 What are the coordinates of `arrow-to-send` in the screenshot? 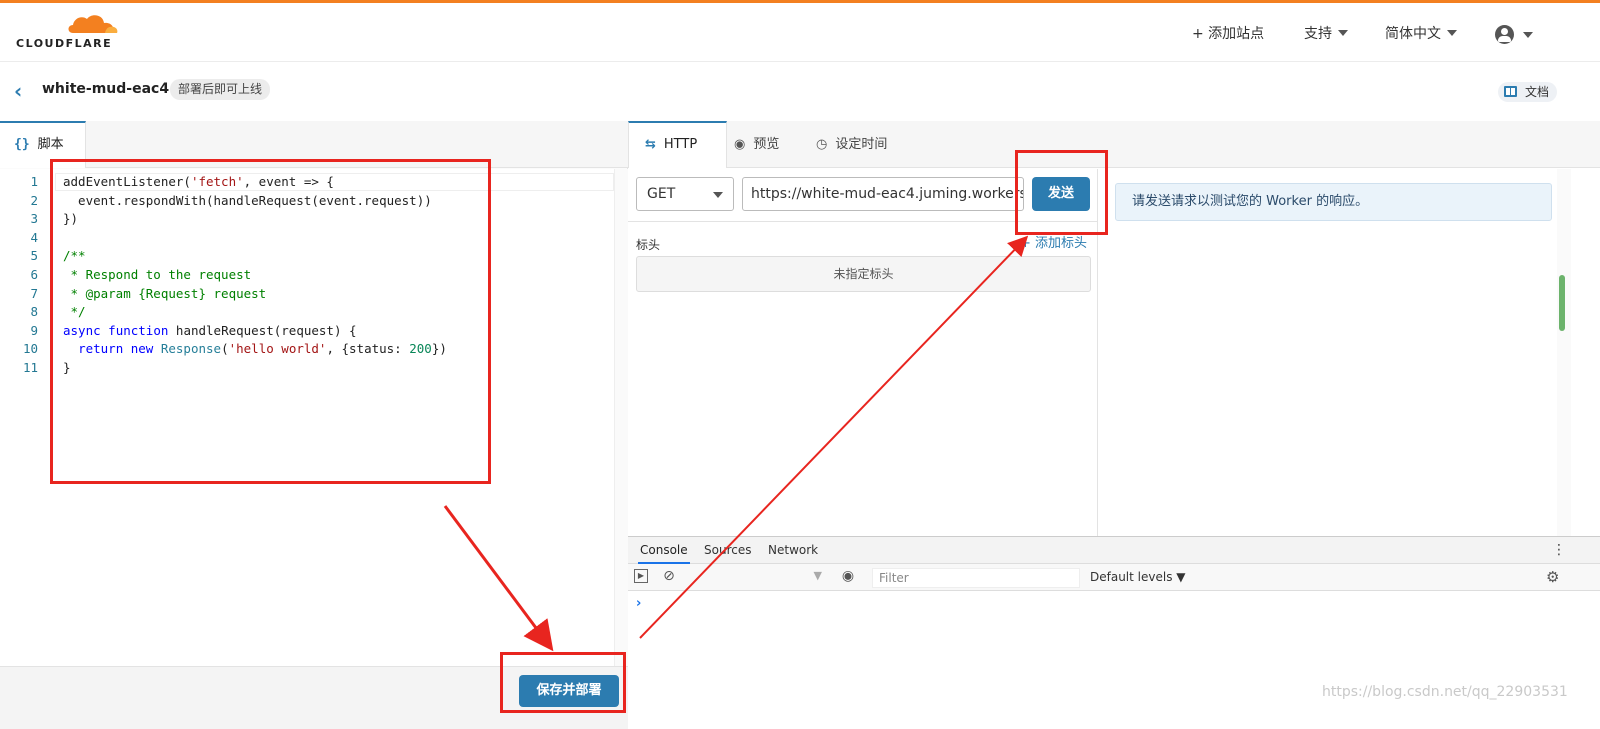 It's located at (834, 437).